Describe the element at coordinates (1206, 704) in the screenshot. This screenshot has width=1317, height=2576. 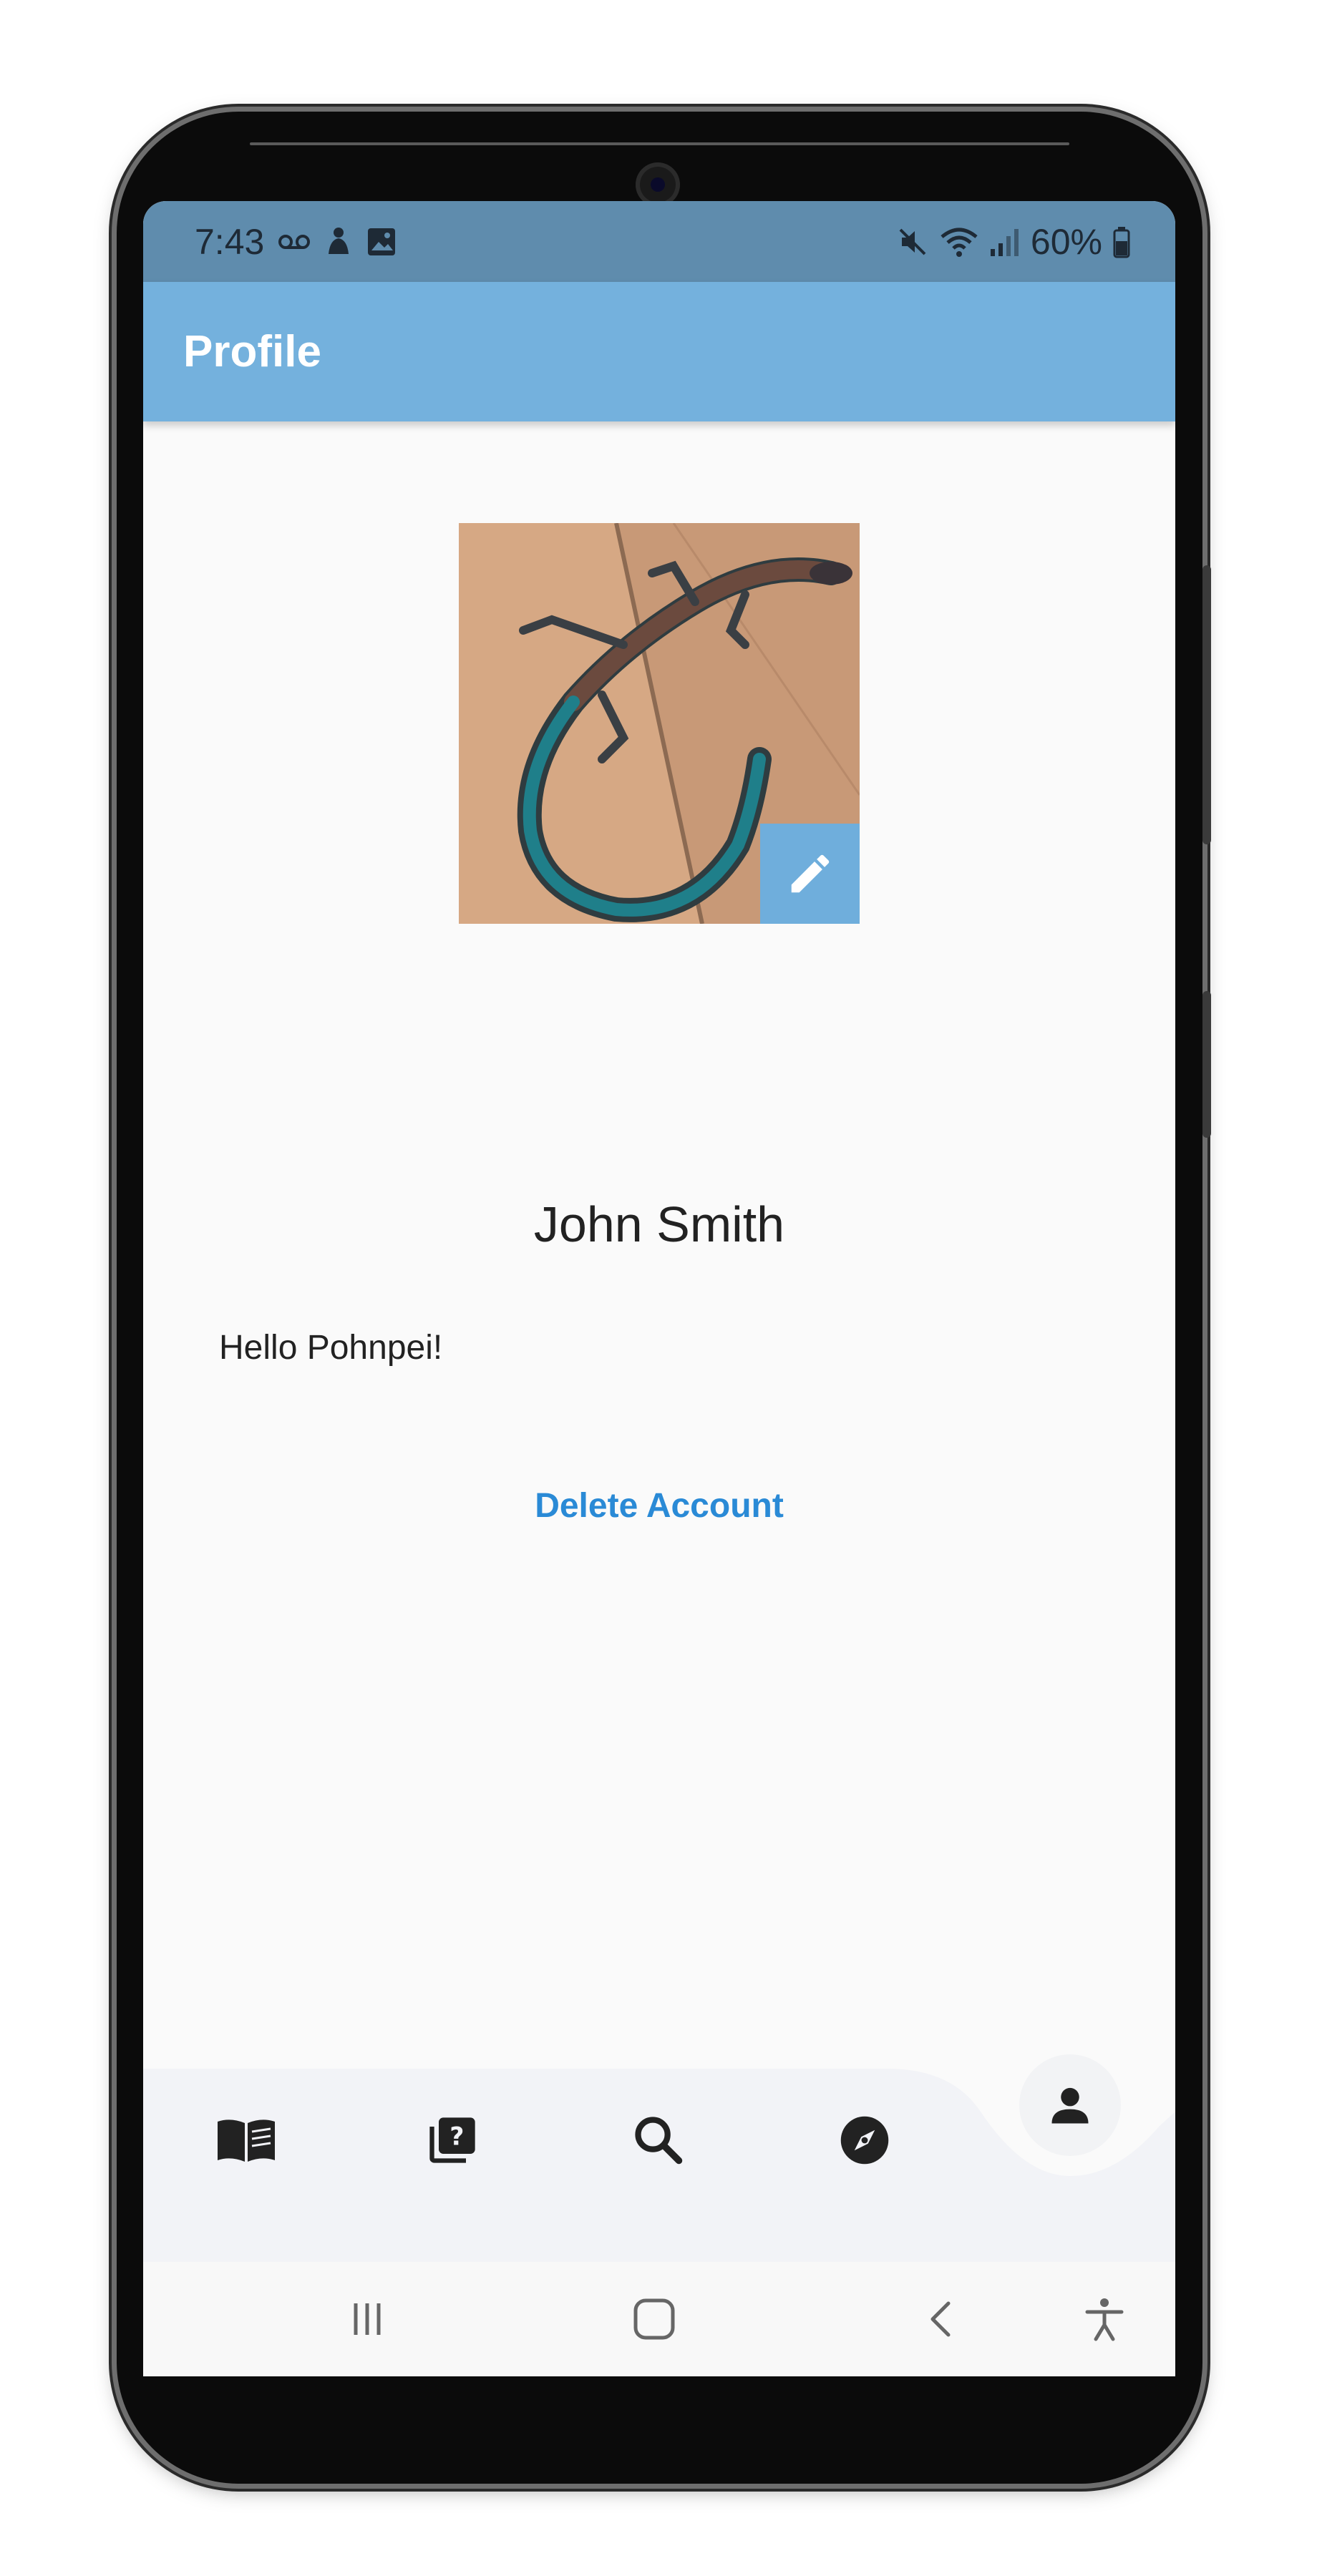
I see `volume-button` at that location.